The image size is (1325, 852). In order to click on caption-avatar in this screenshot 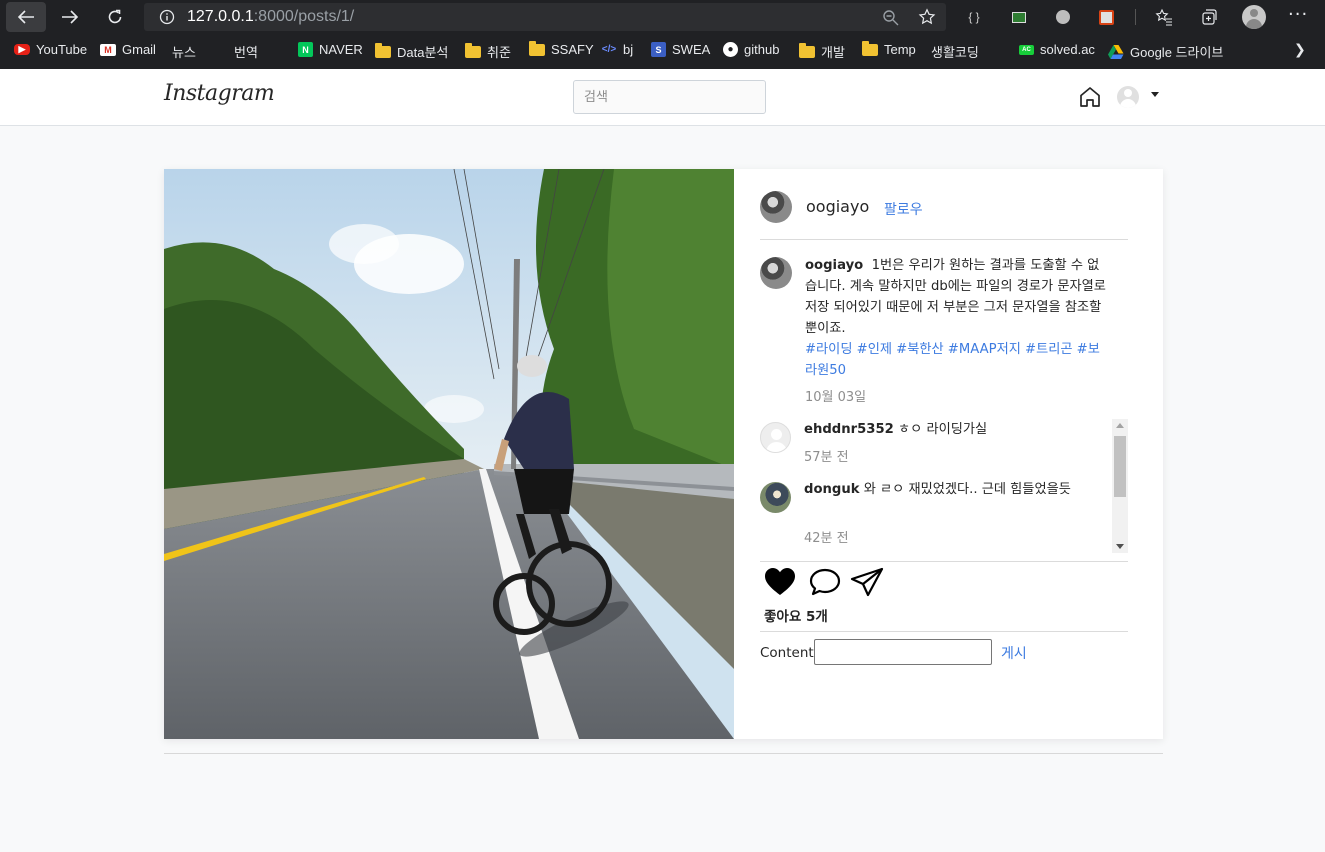, I will do `click(776, 273)`.